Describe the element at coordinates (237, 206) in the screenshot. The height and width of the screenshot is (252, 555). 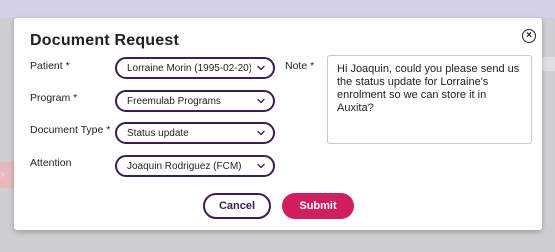
I see `cancel-button: Cancel` at that location.